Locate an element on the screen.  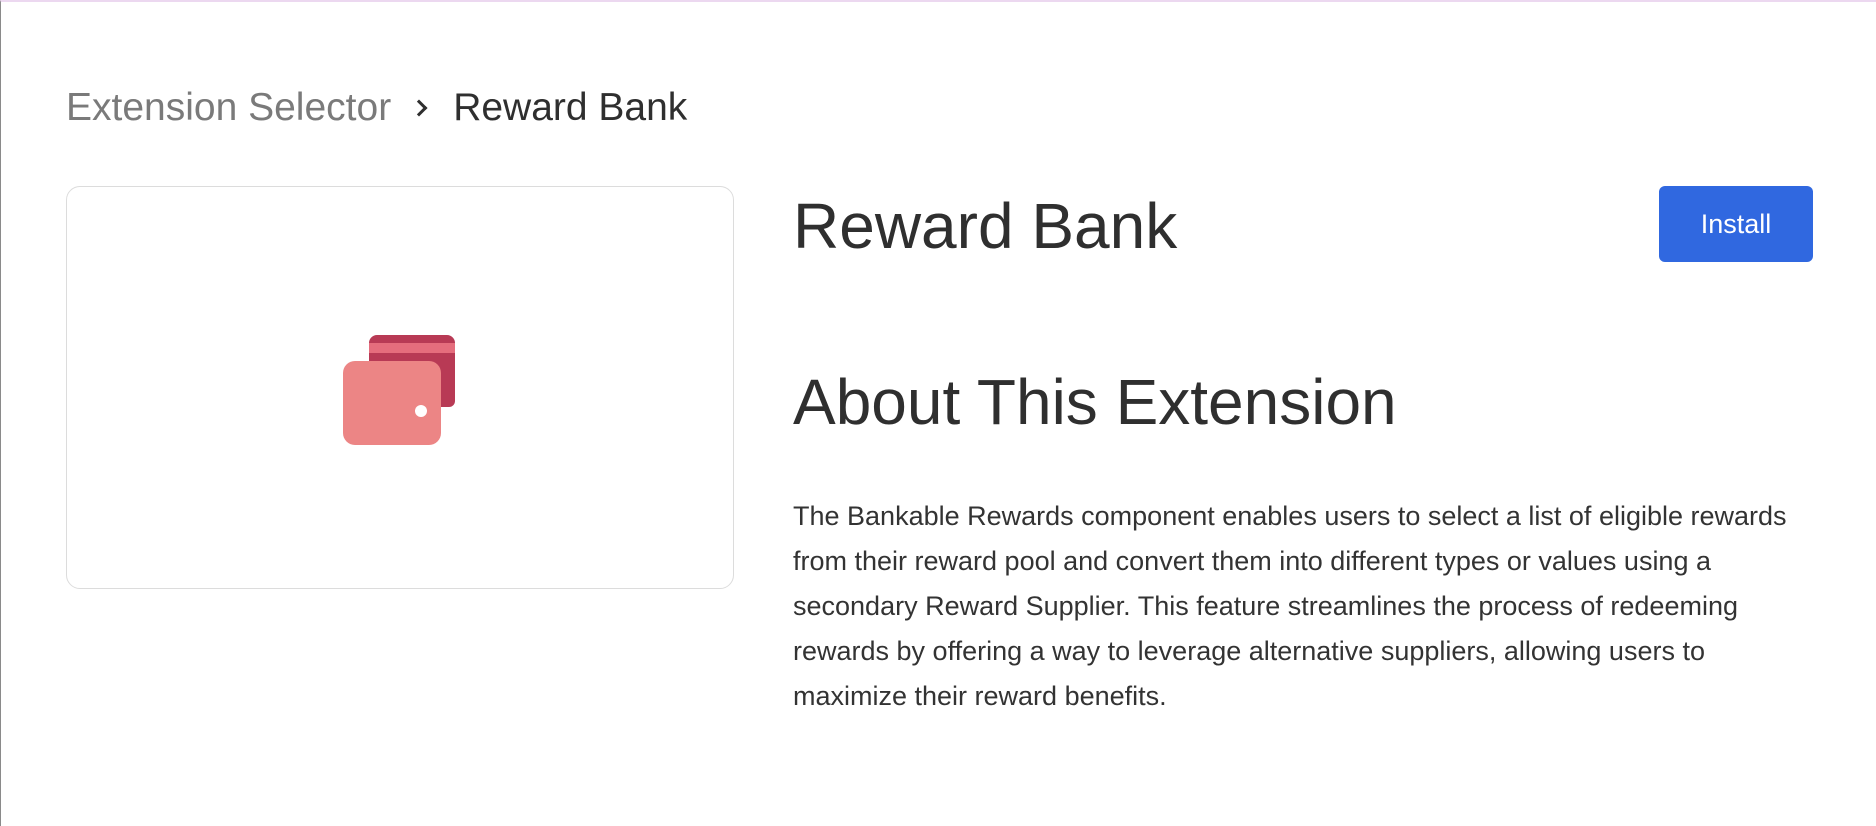
wallet-with-bills-icon is located at coordinates (399, 390).